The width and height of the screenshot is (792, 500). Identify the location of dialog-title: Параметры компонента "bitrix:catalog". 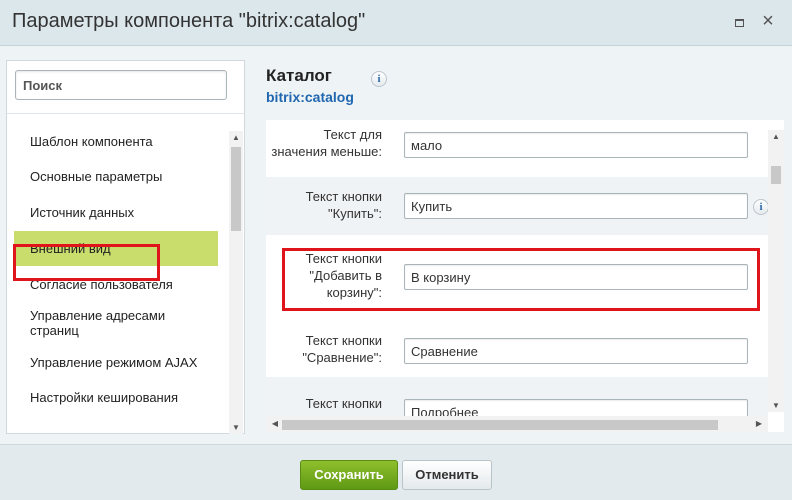
(189, 21).